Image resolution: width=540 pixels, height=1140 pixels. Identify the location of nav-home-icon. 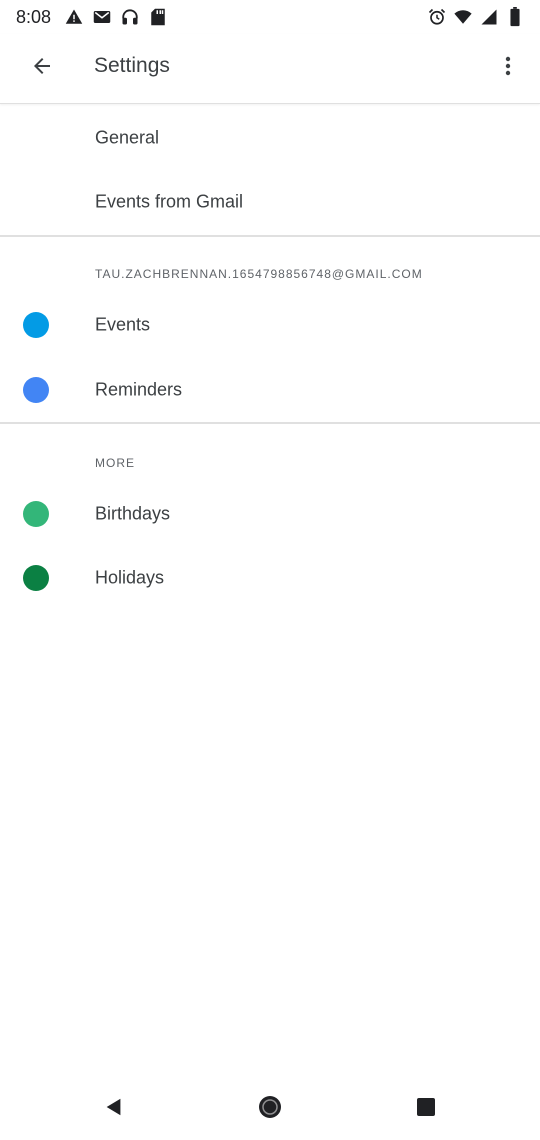
(270, 1109).